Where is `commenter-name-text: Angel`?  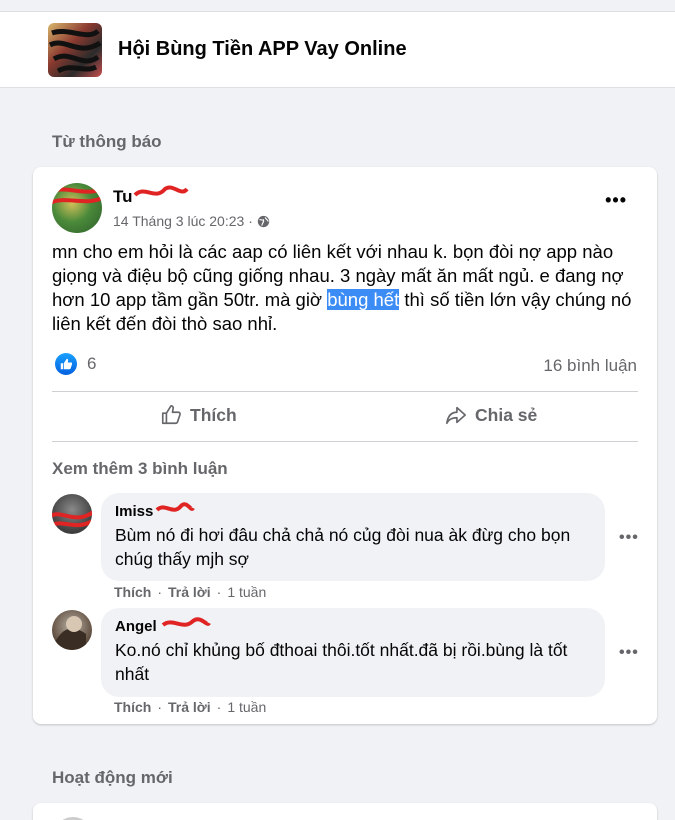 commenter-name-text: Angel is located at coordinates (136, 626).